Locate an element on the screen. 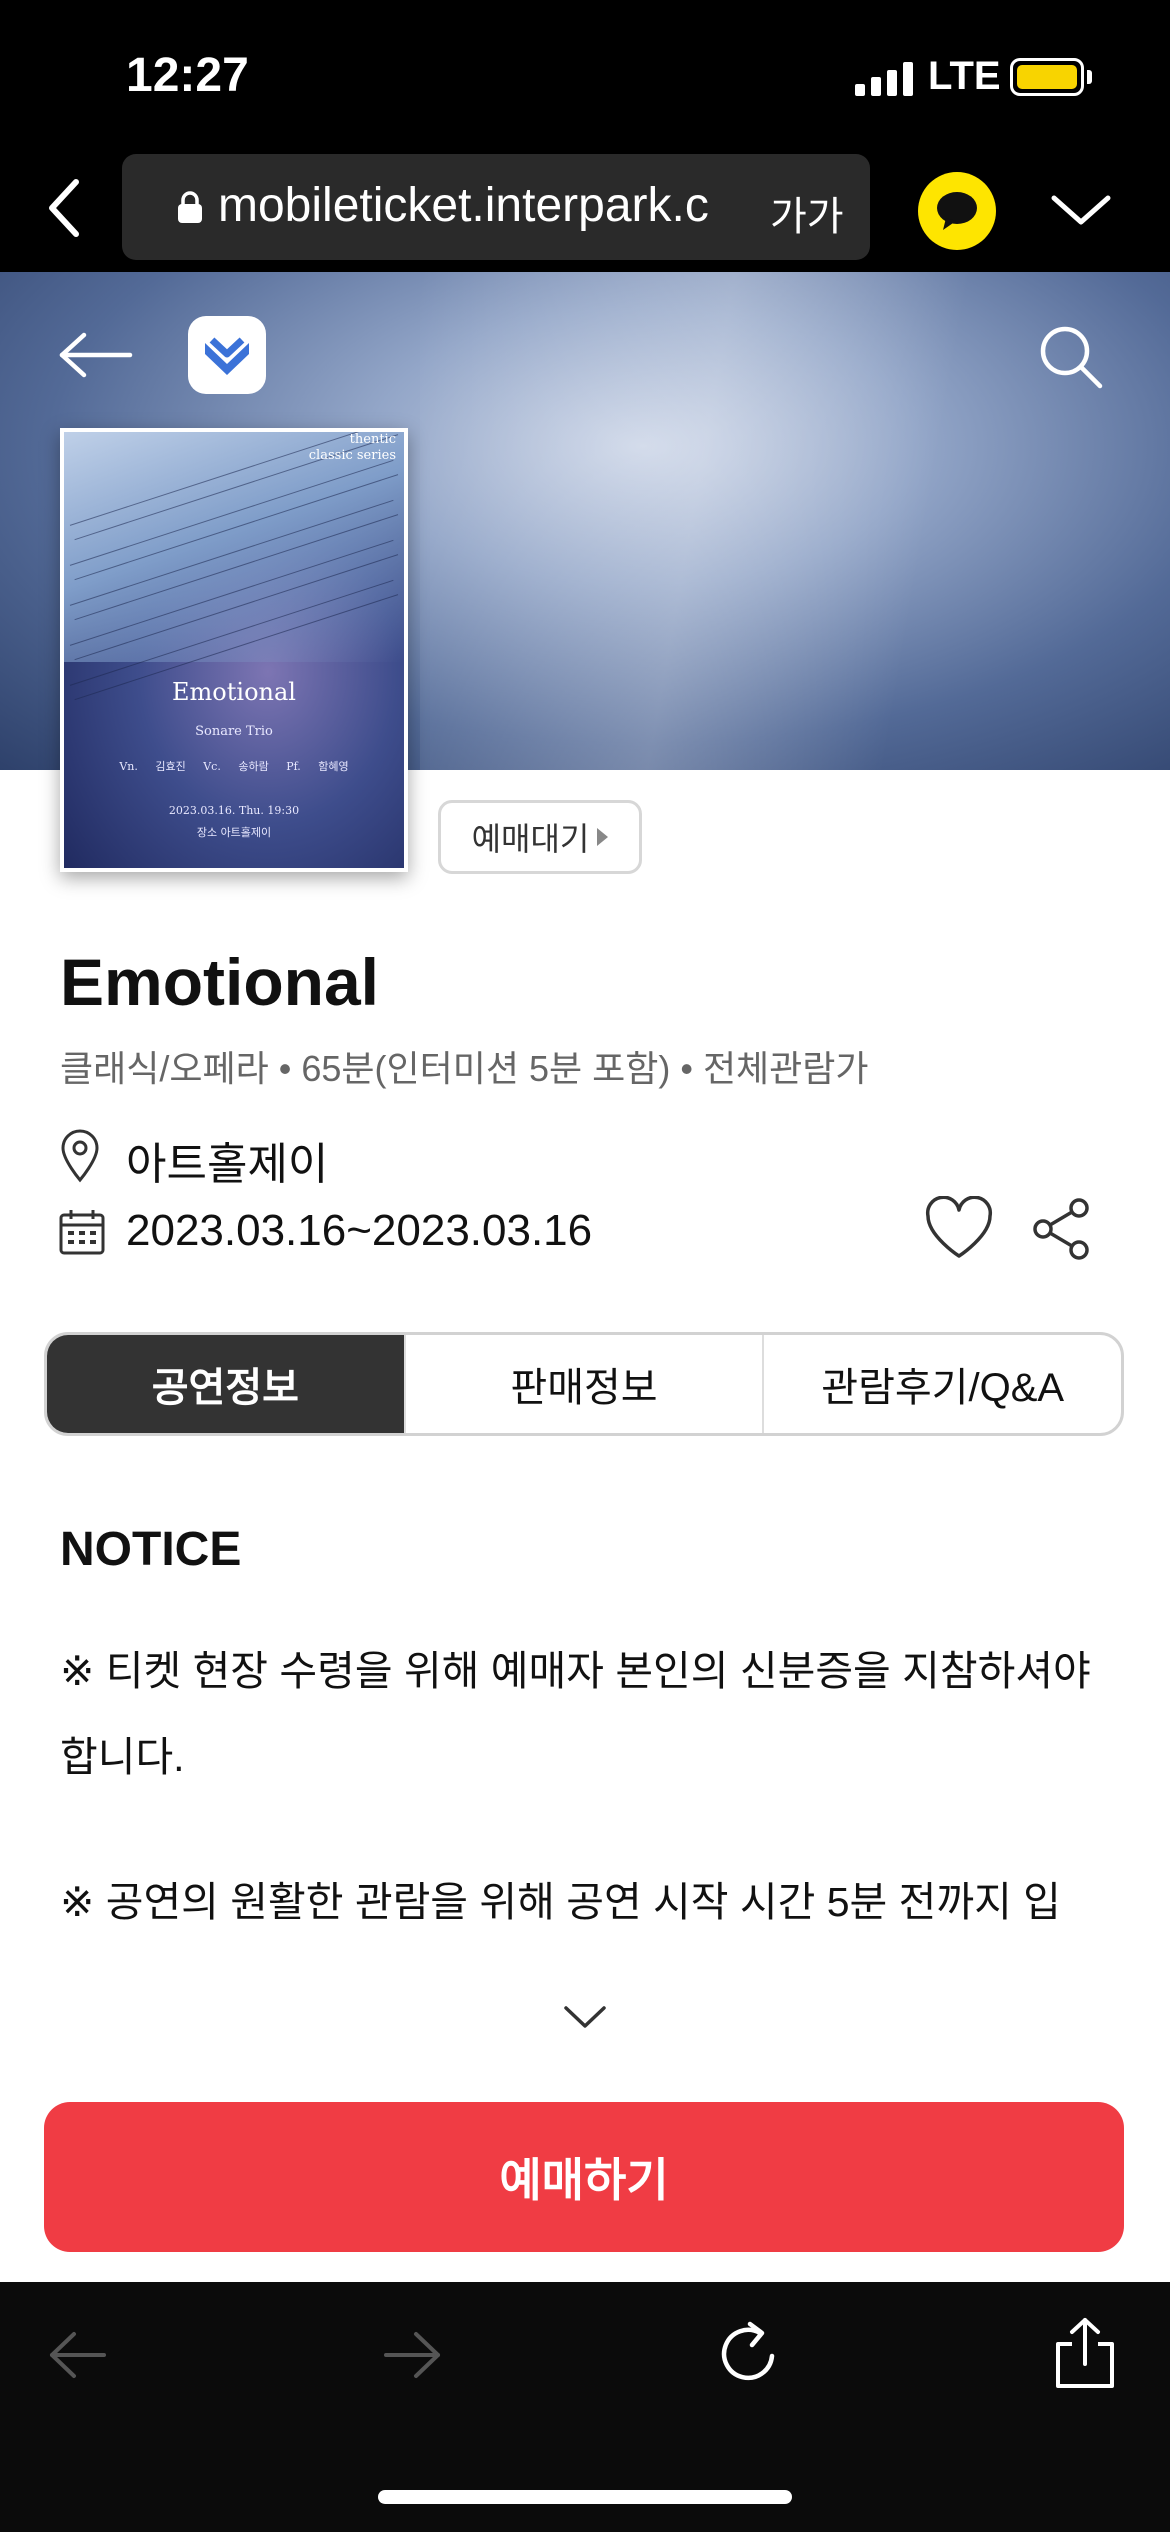 The image size is (1170, 2532). event-venue: 아트홀제이 is located at coordinates (227, 1160).